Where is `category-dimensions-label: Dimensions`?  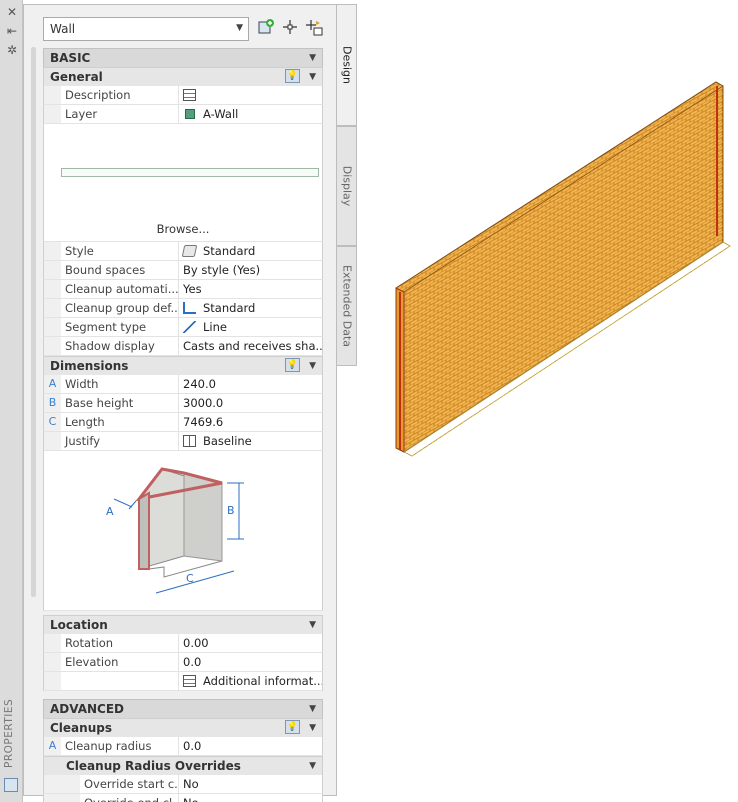
category-dimensions-label: Dimensions is located at coordinates (89, 366).